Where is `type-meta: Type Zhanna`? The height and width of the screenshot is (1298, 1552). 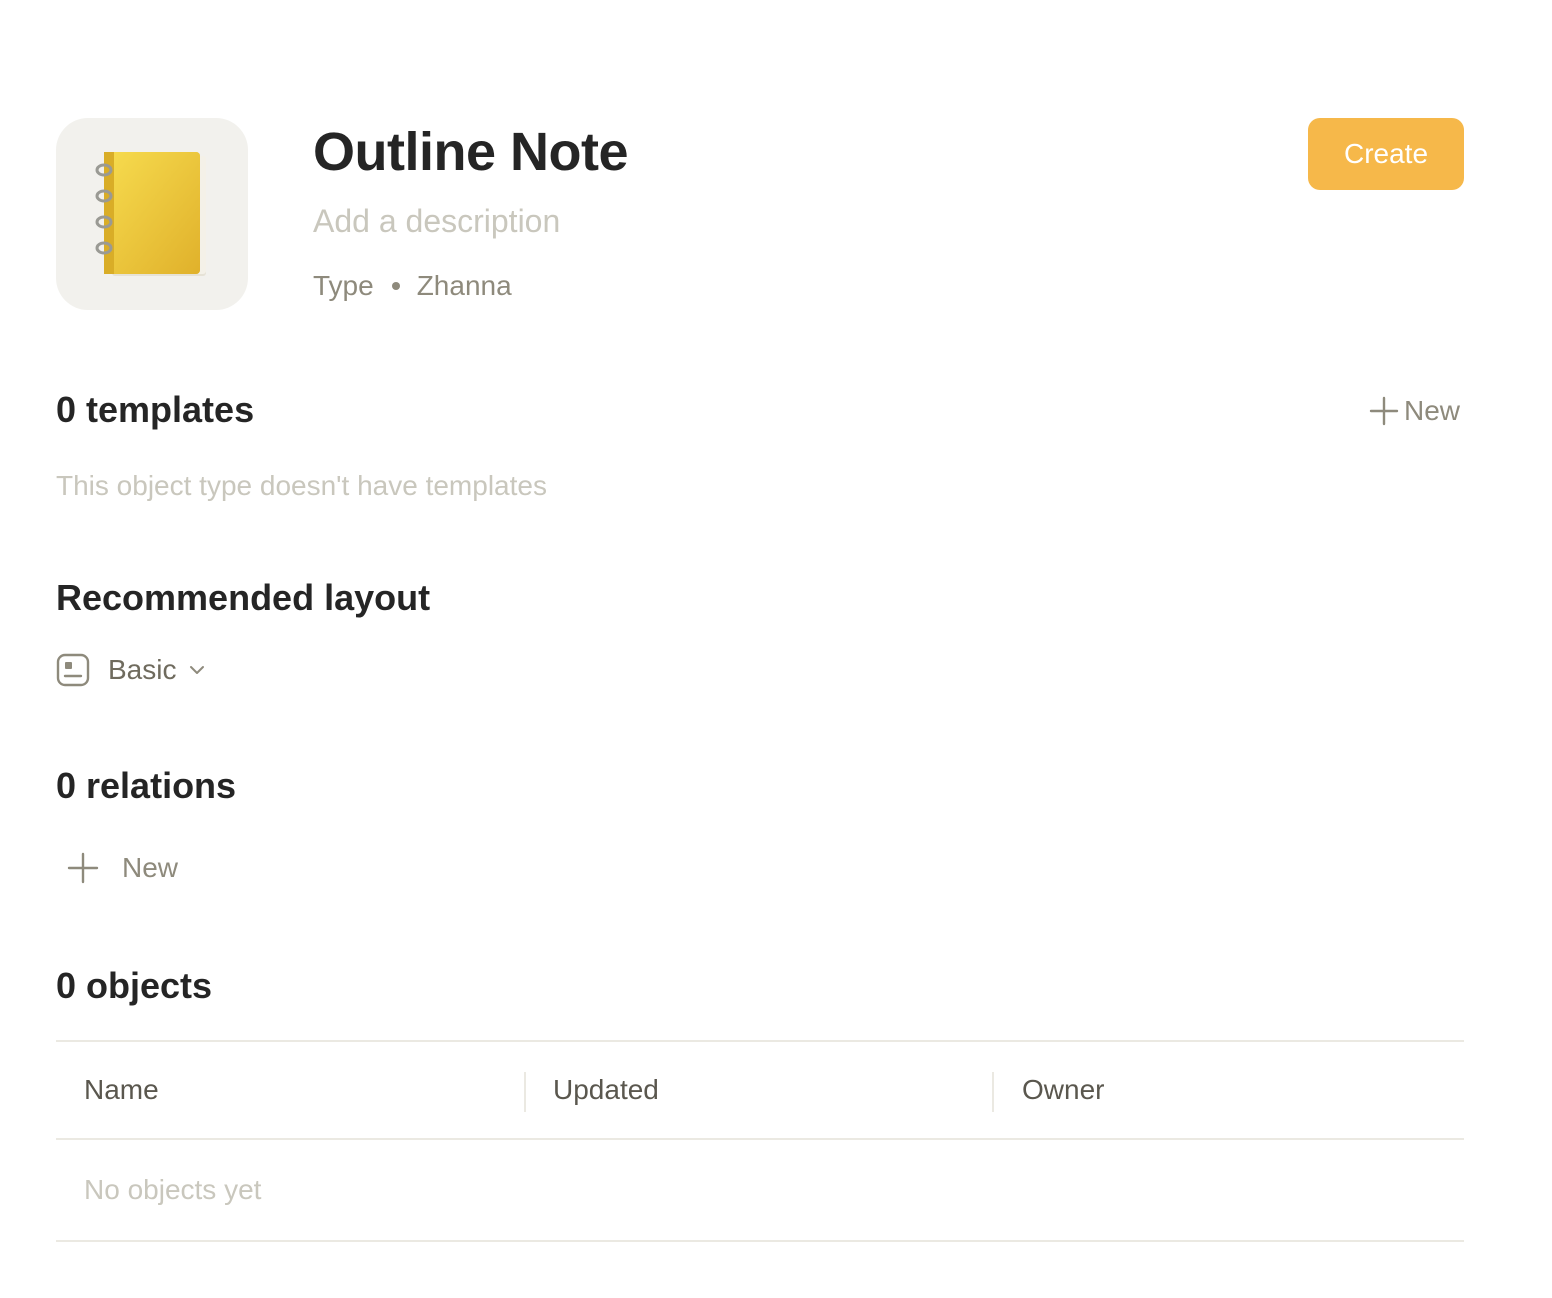
type-meta: Type Zhanna is located at coordinates (412, 286).